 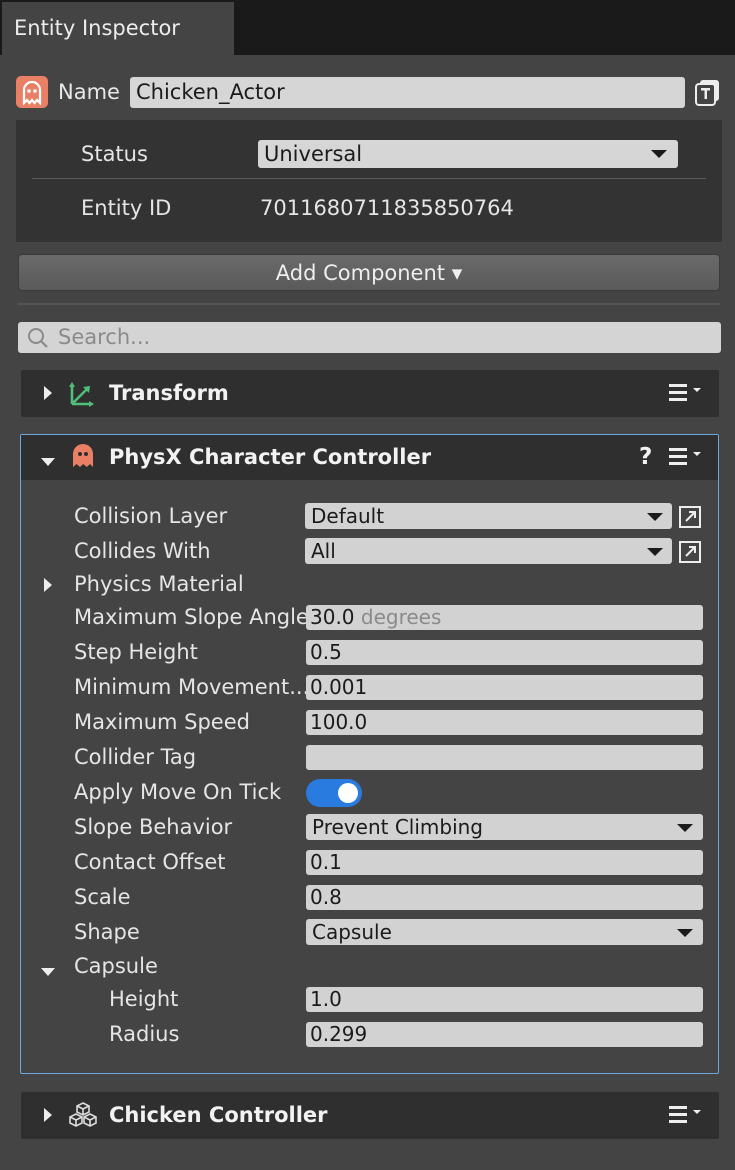 I want to click on capsule-radius-input: 0.299, so click(x=504, y=1034).